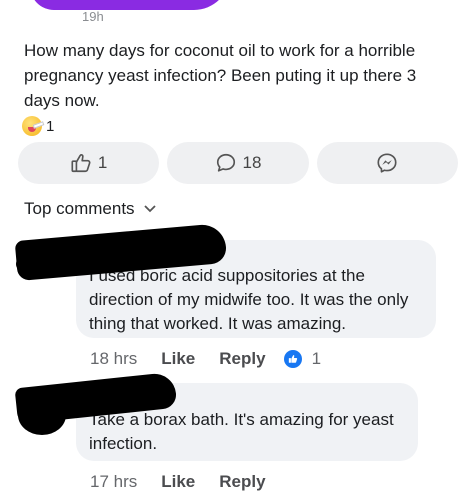 This screenshot has width=474, height=497. I want to click on comment-timestamp: 18 hrs, so click(113, 359).